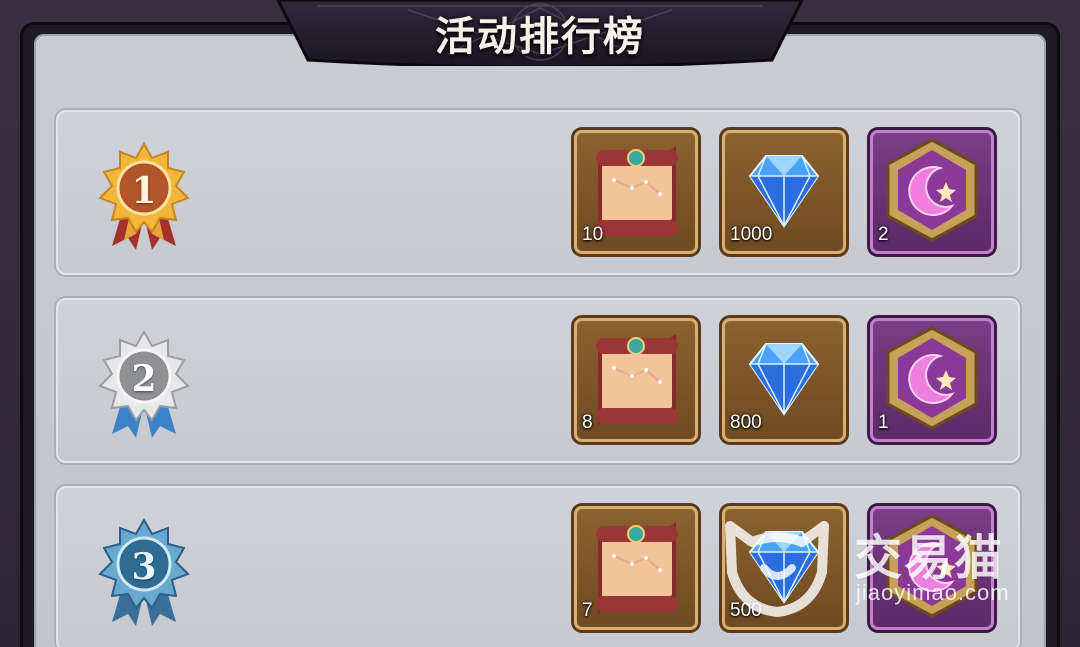 This screenshot has height=647, width=1080. I want to click on reward-scroll: 10, so click(636, 192).